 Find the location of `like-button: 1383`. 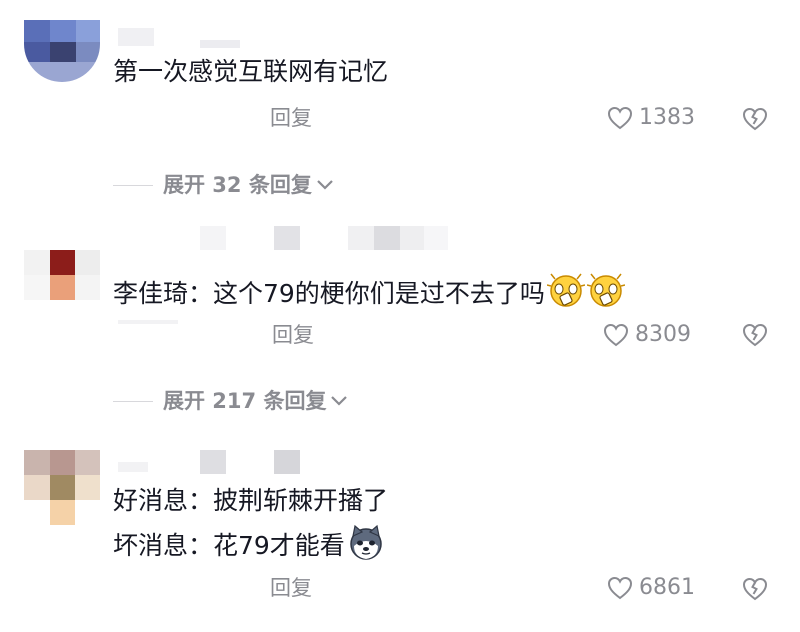

like-button: 1383 is located at coordinates (651, 118).